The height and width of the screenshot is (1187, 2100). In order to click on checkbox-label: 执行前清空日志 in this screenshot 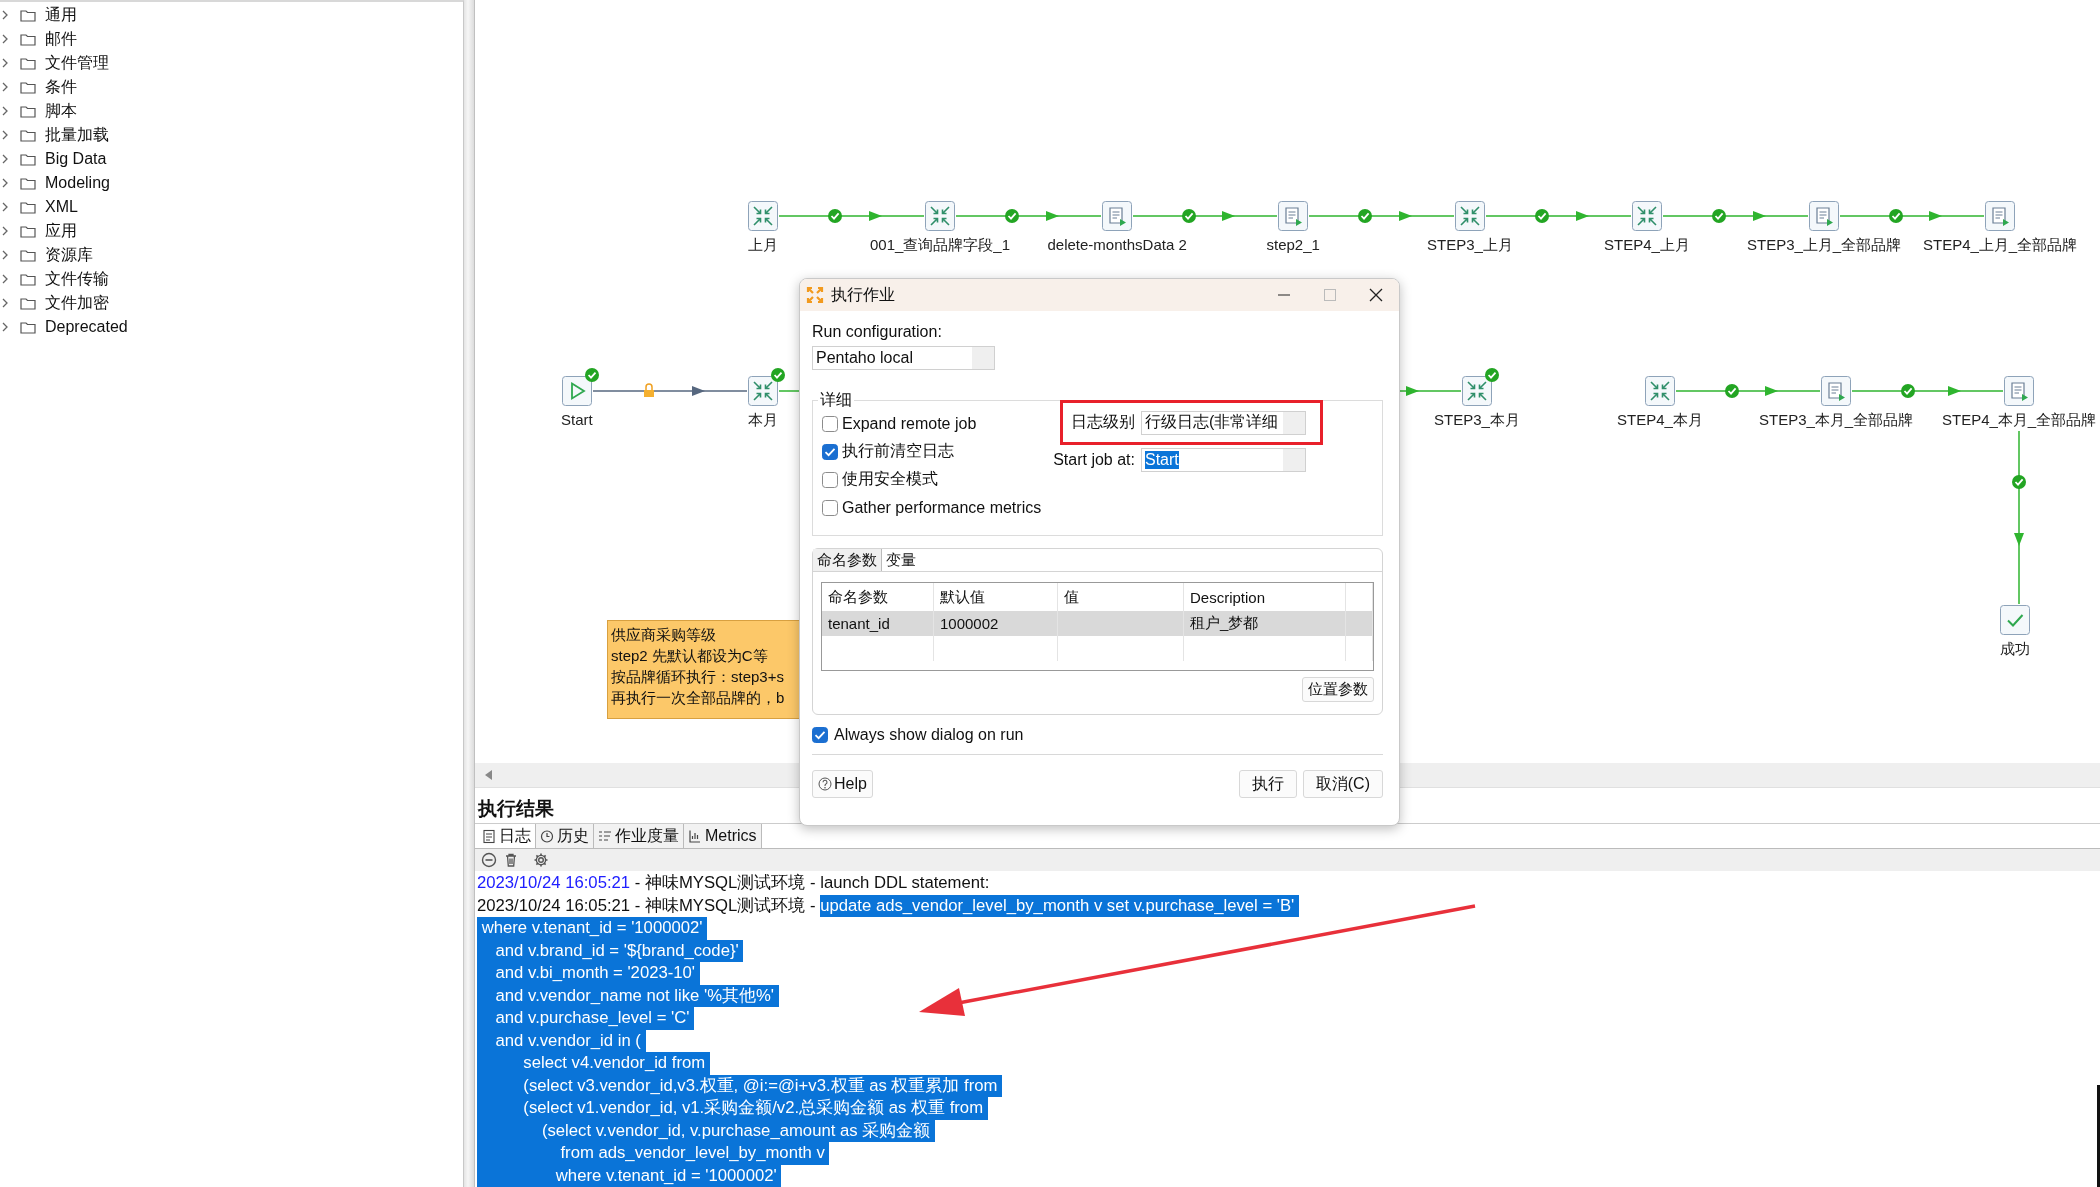, I will do `click(898, 451)`.